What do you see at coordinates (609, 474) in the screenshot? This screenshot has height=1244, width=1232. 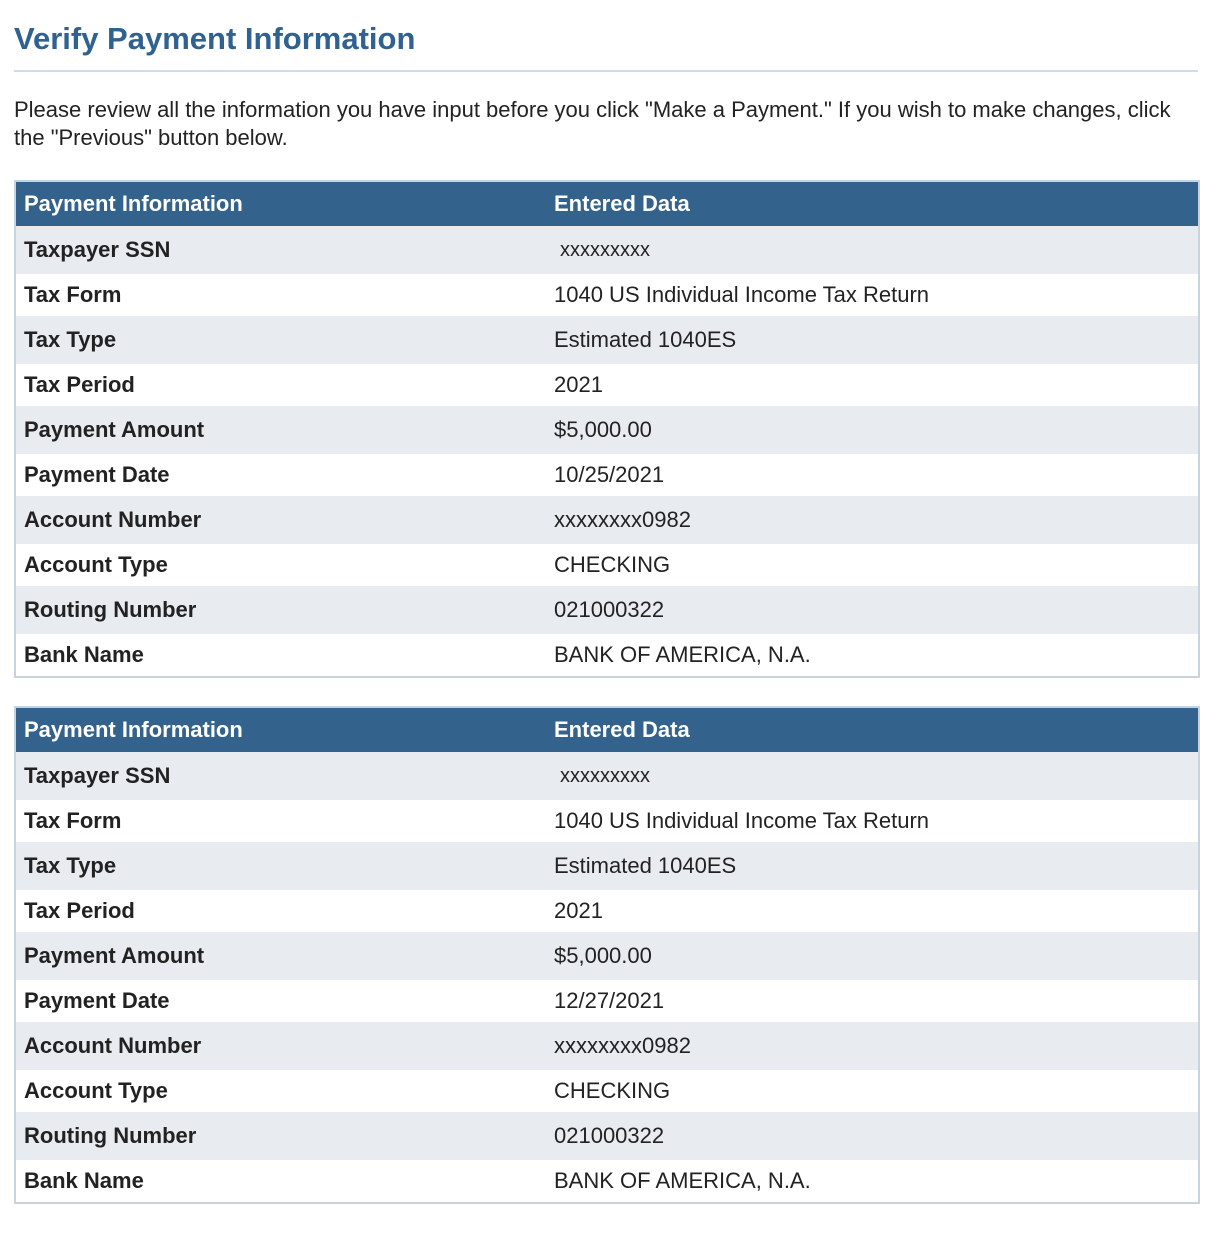 I see `row-value: 10/25/2021` at bounding box center [609, 474].